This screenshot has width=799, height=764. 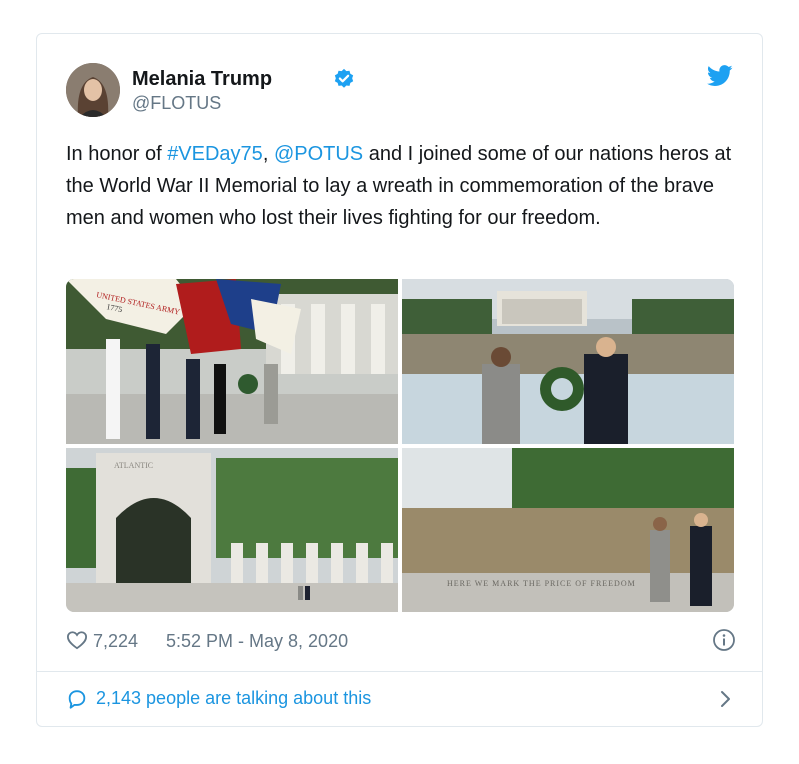 What do you see at coordinates (257, 641) in the screenshot?
I see `tweet-timestamp: 5:52 PM - May 8, 2020` at bounding box center [257, 641].